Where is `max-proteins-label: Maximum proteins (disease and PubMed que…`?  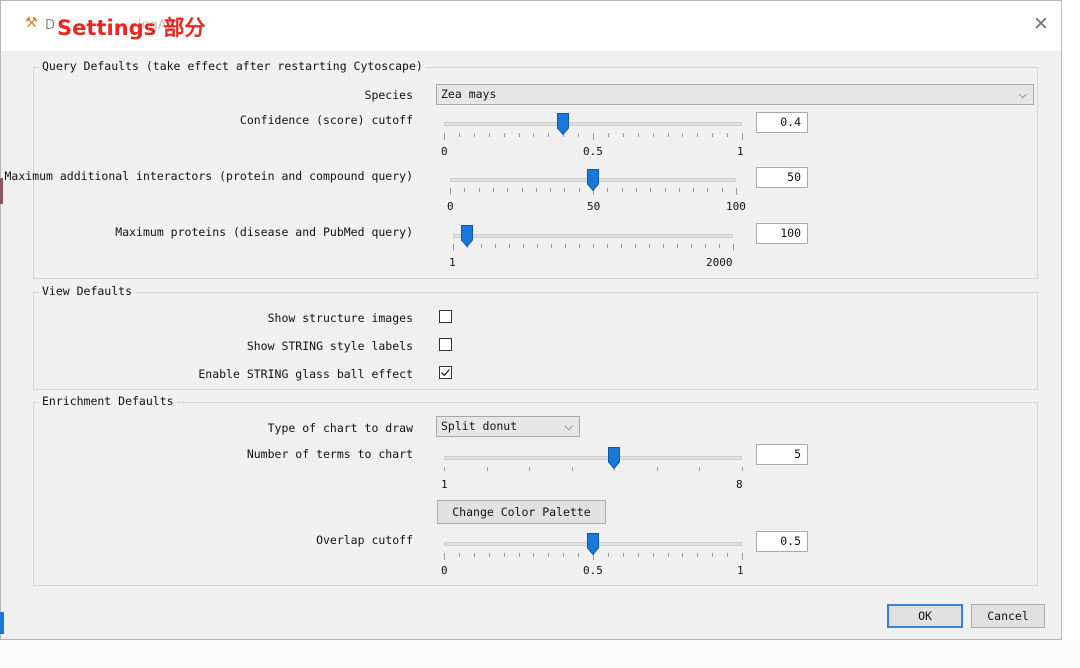 max-proteins-label: Maximum proteins (disease and PubMed que… is located at coordinates (264, 232).